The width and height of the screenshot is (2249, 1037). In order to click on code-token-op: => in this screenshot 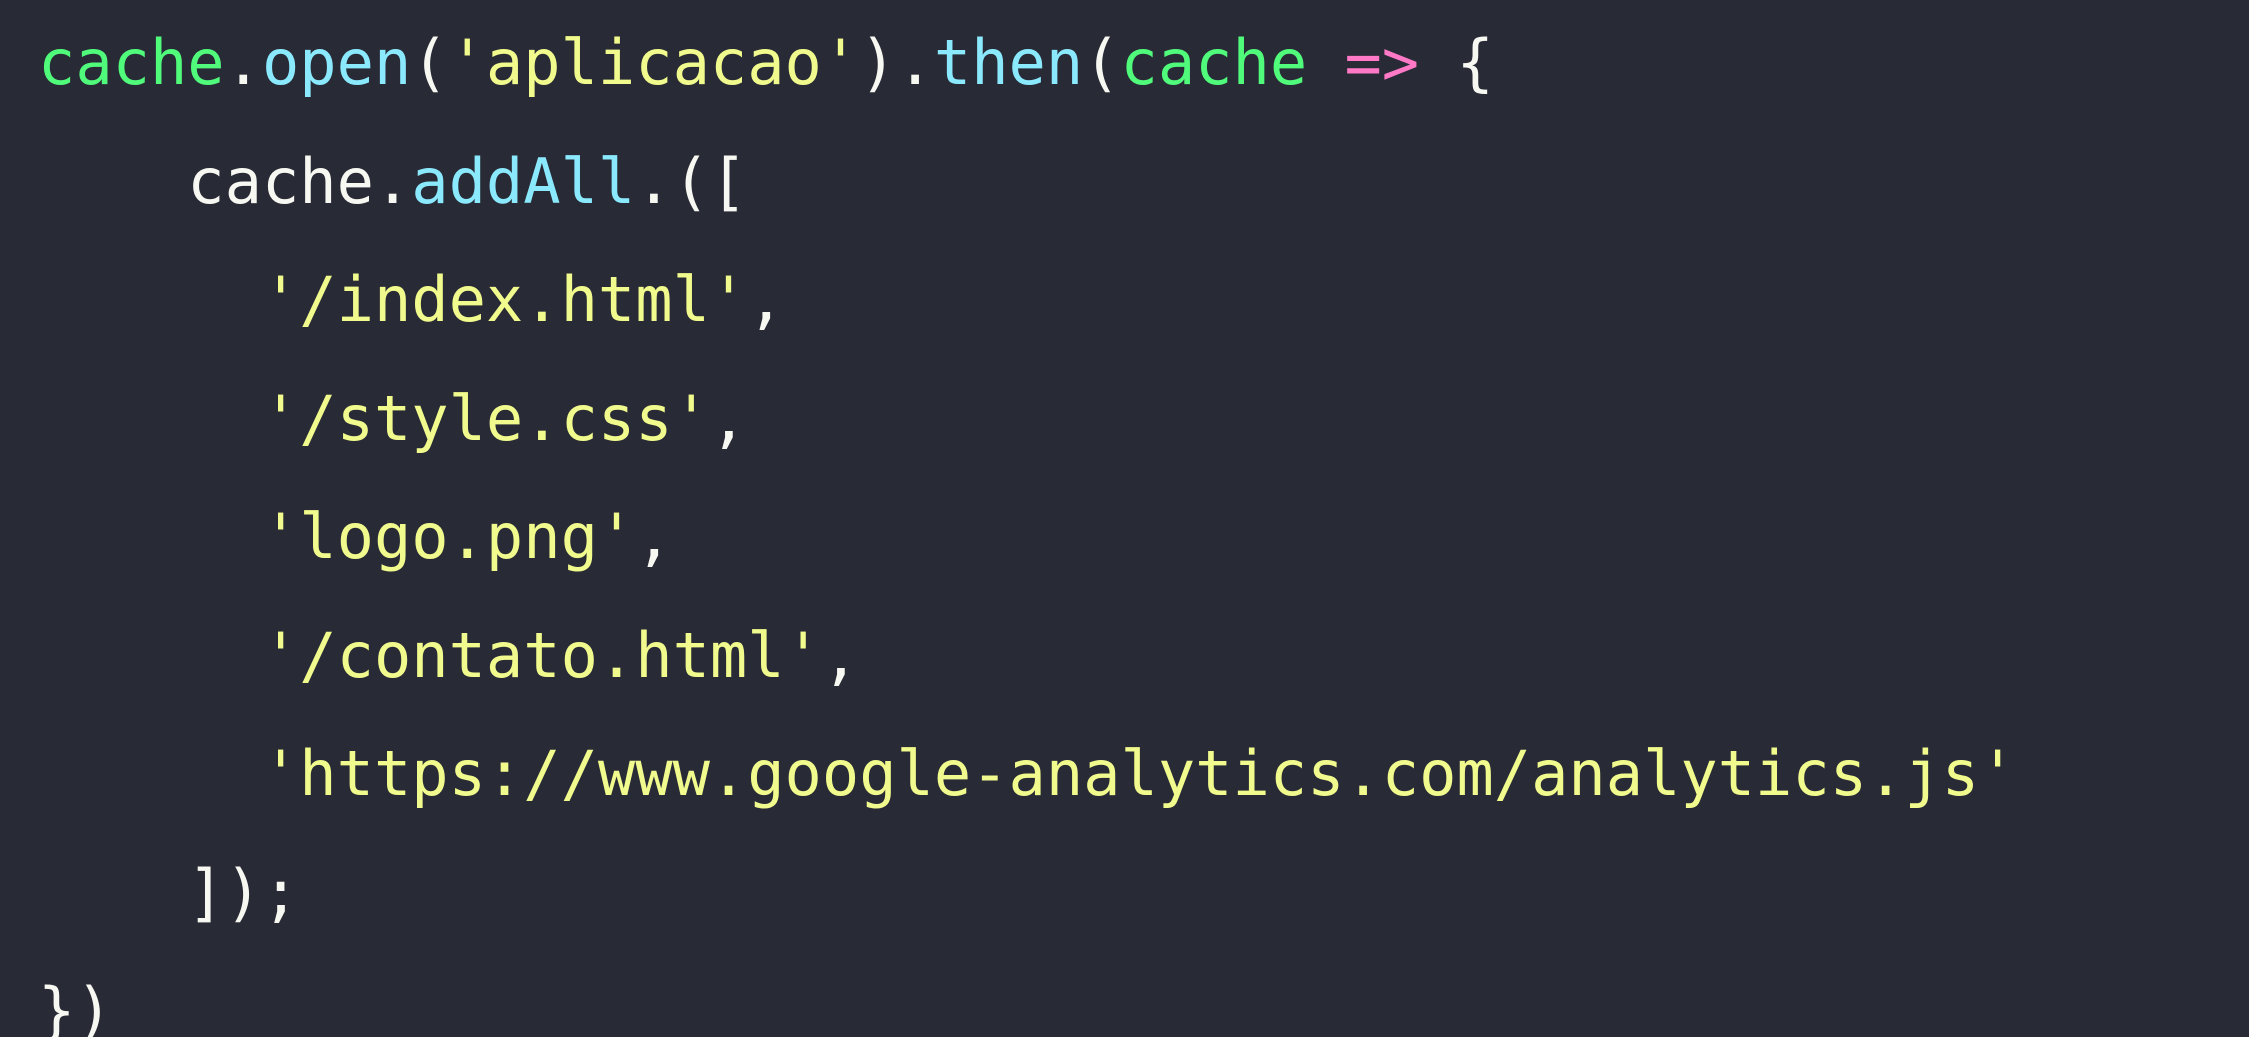, I will do `click(1382, 62)`.